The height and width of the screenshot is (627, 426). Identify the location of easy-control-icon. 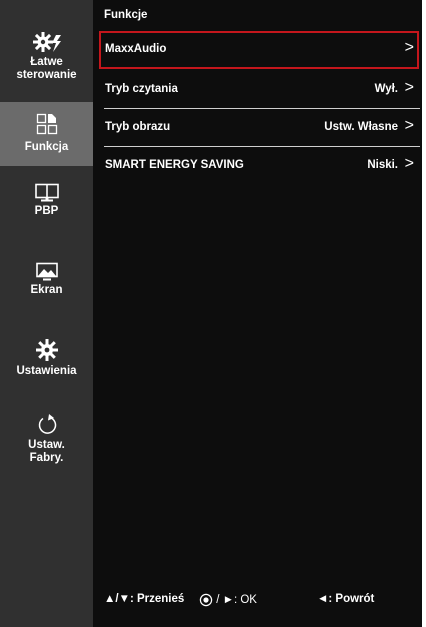
(46, 42).